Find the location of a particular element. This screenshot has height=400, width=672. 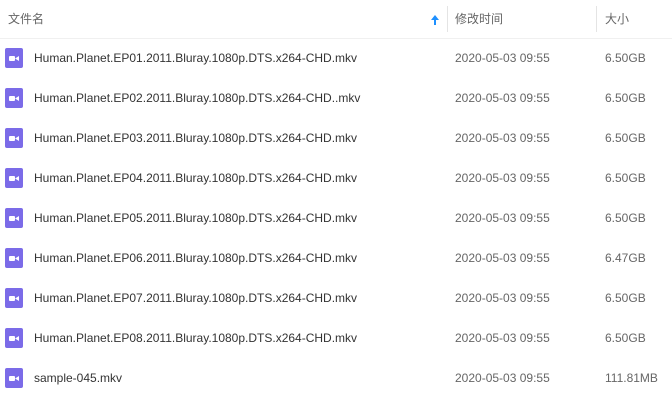

column-header-time: 修改时间 is located at coordinates (520, 19).